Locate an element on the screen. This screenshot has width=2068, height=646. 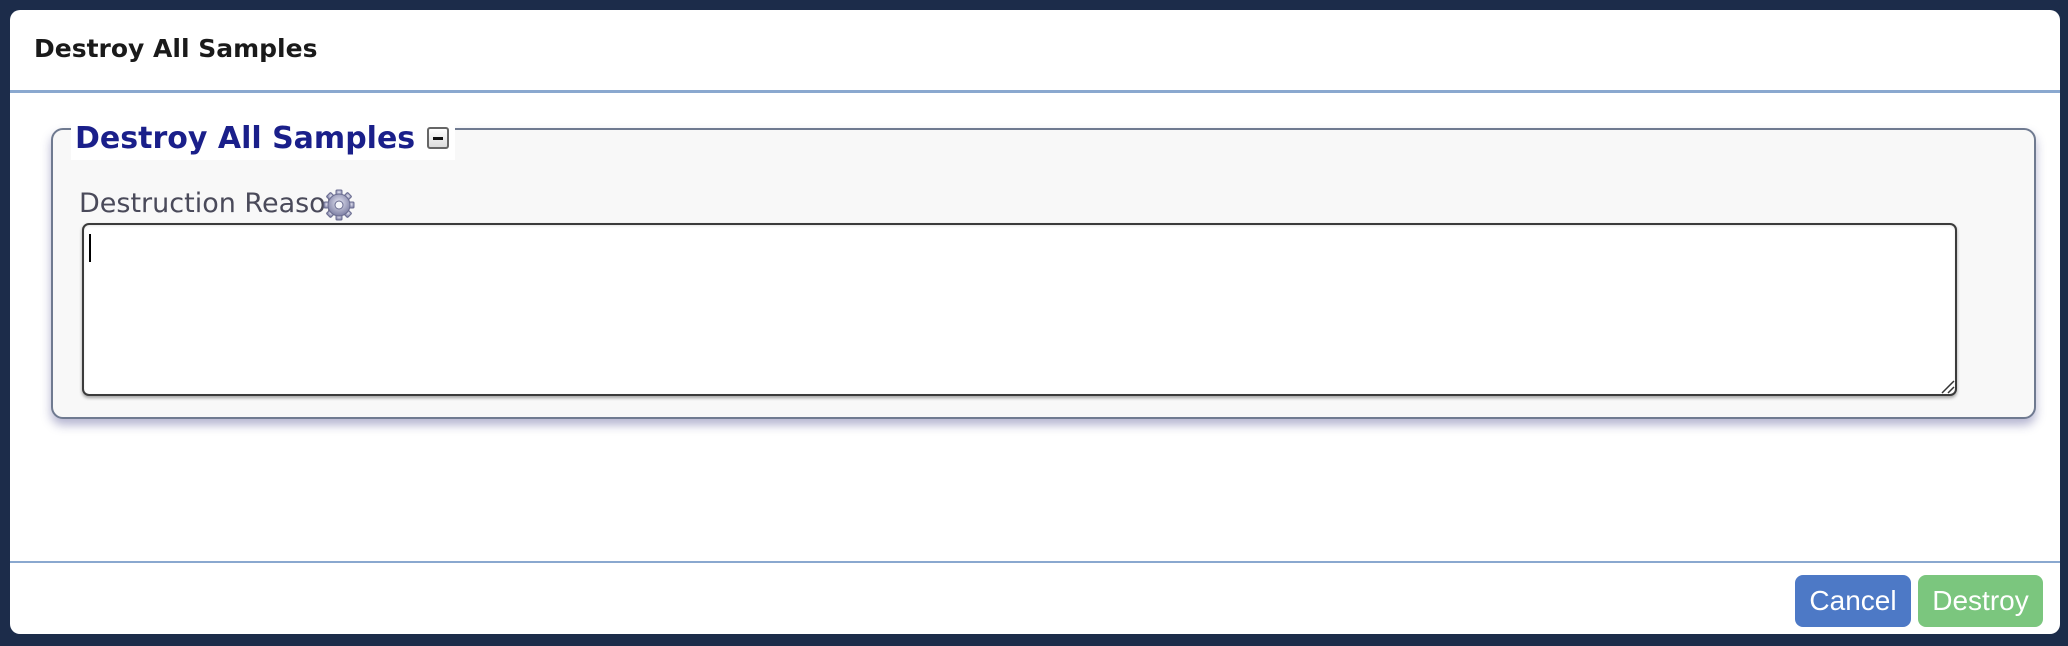
gear-icon is located at coordinates (339, 205).